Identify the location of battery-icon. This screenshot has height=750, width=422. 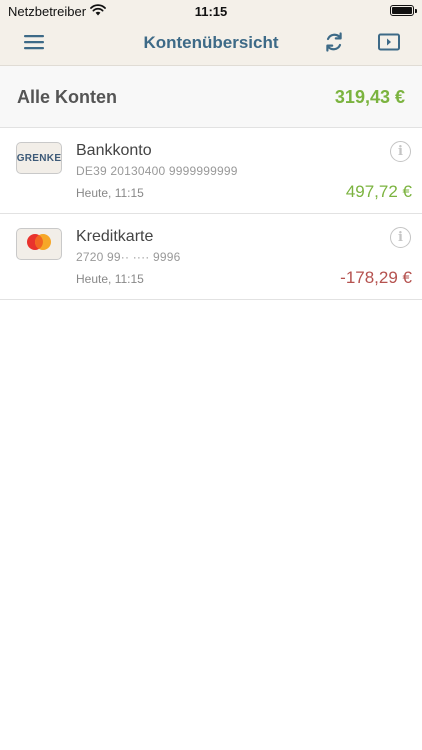
(403, 10).